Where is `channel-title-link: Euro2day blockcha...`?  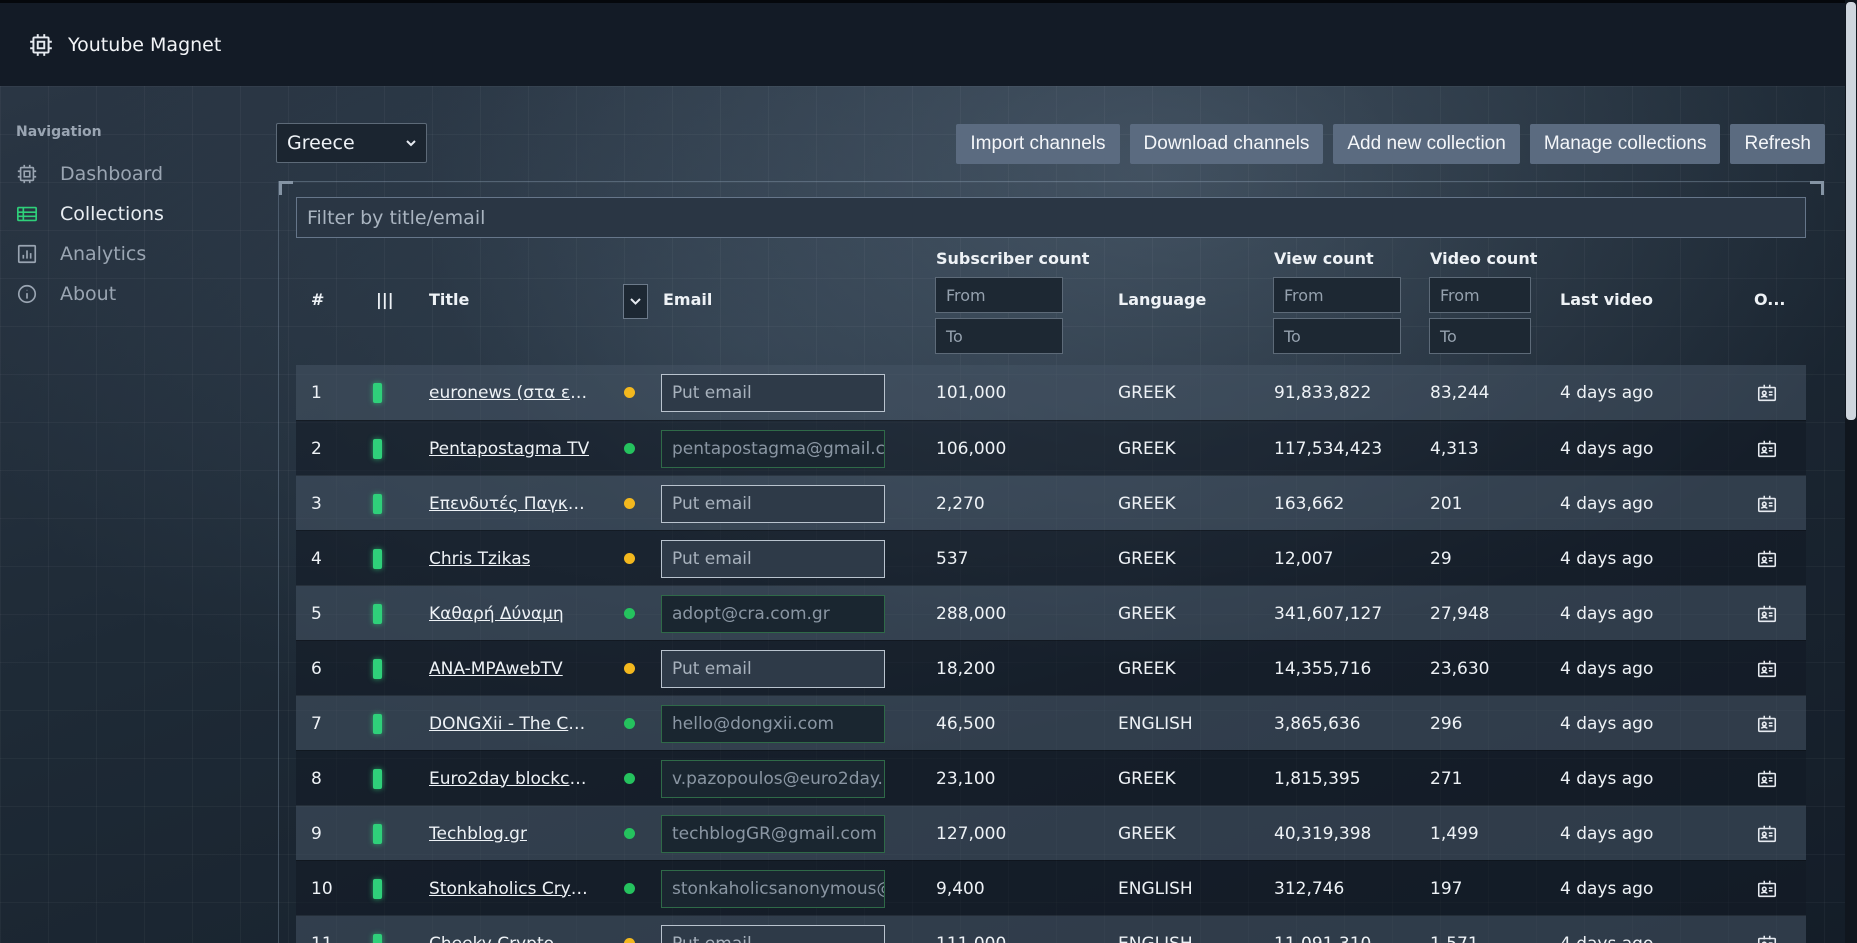 channel-title-link: Euro2day blockcha... is located at coordinates (512, 779).